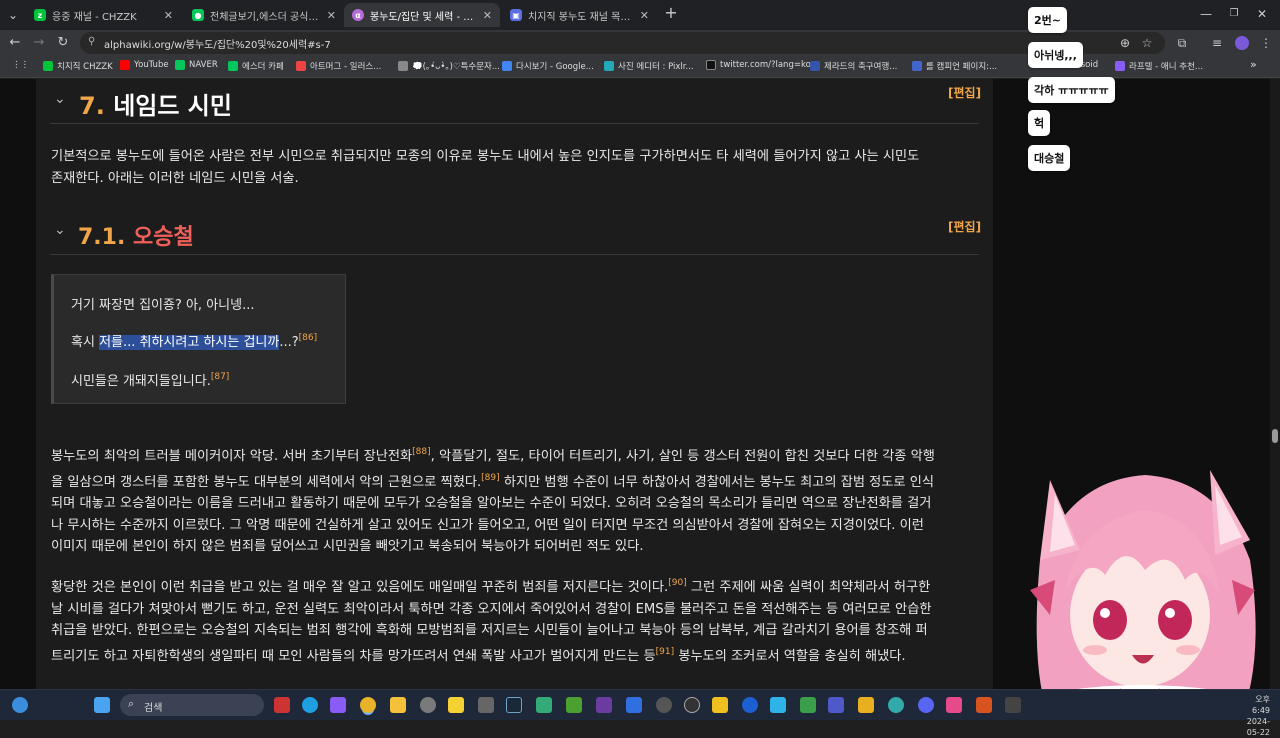  I want to click on edge-icon, so click(310, 705).